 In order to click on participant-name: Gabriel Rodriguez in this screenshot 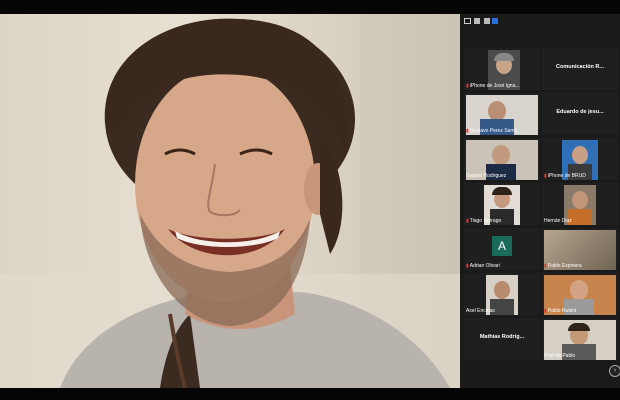, I will do `click(486, 176)`.